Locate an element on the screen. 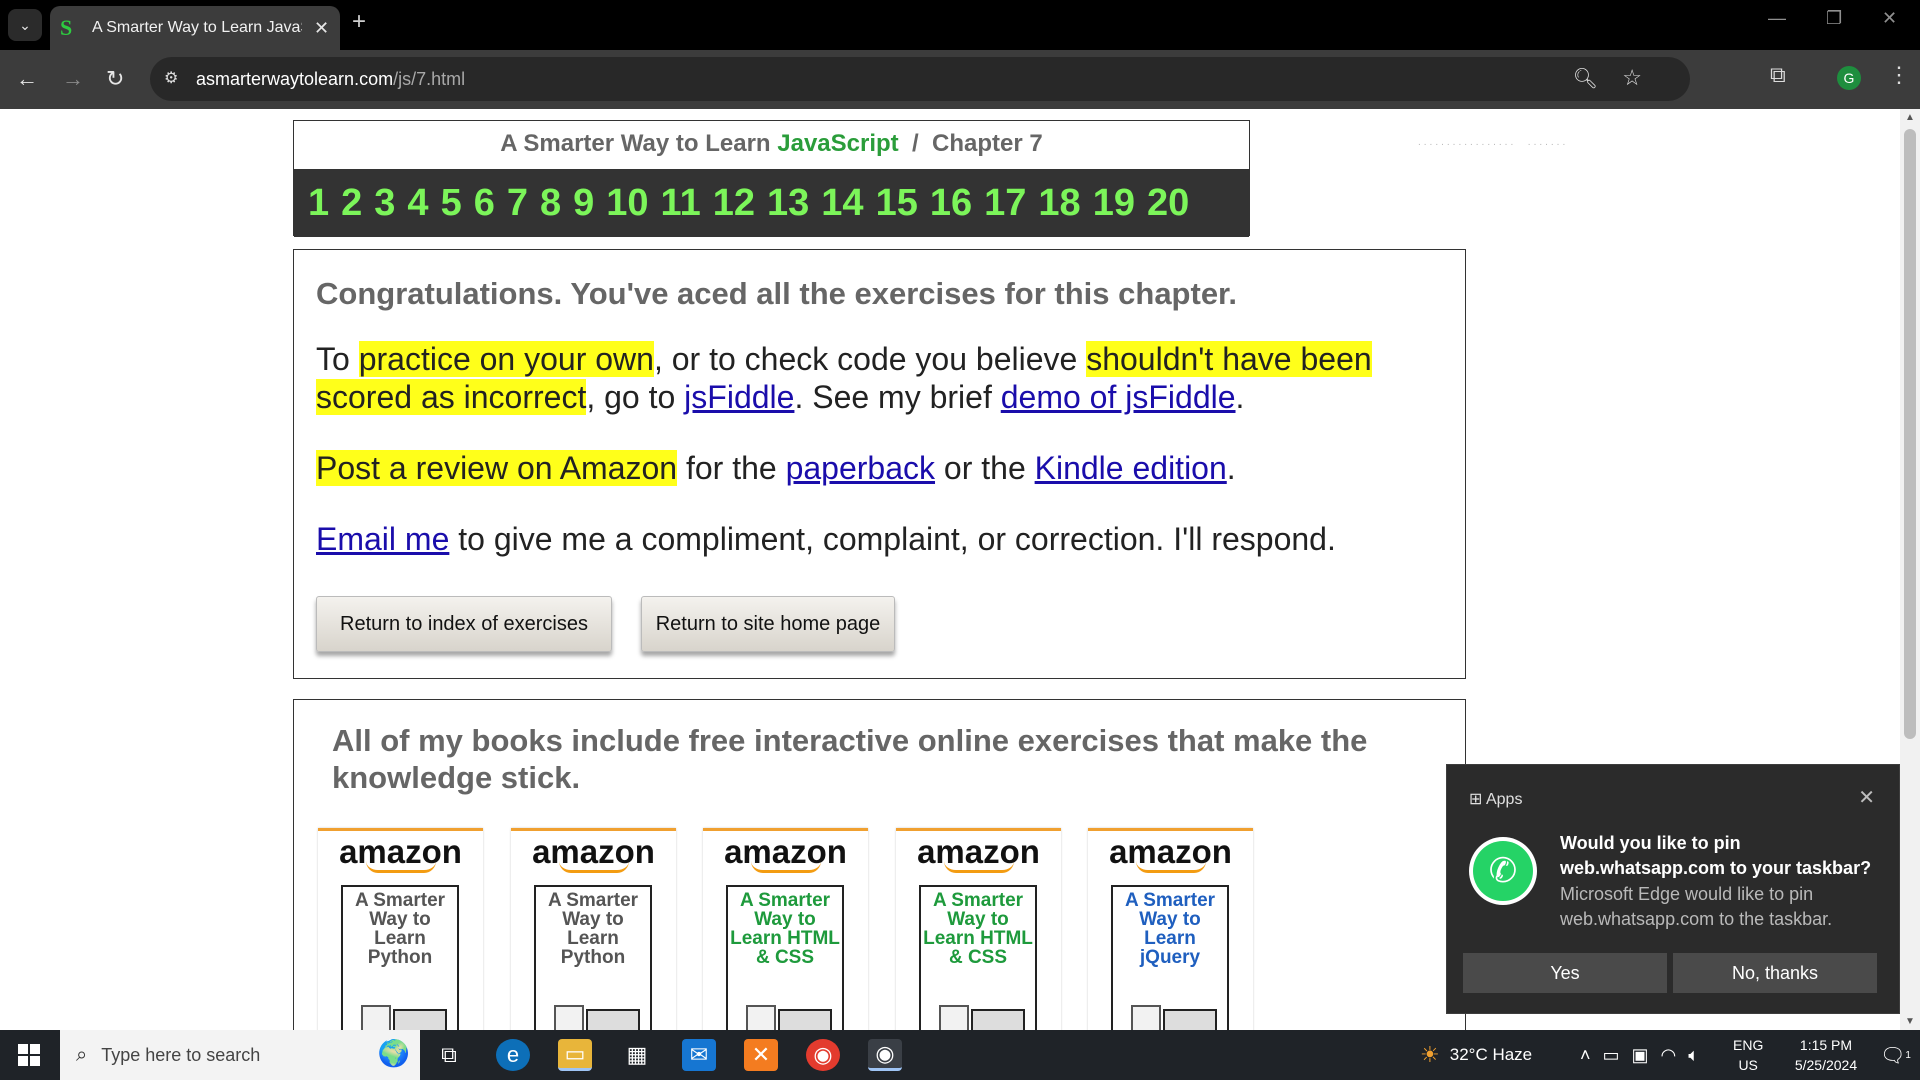 The image size is (1920, 1080). chapter-link: 16 is located at coordinates (951, 203).